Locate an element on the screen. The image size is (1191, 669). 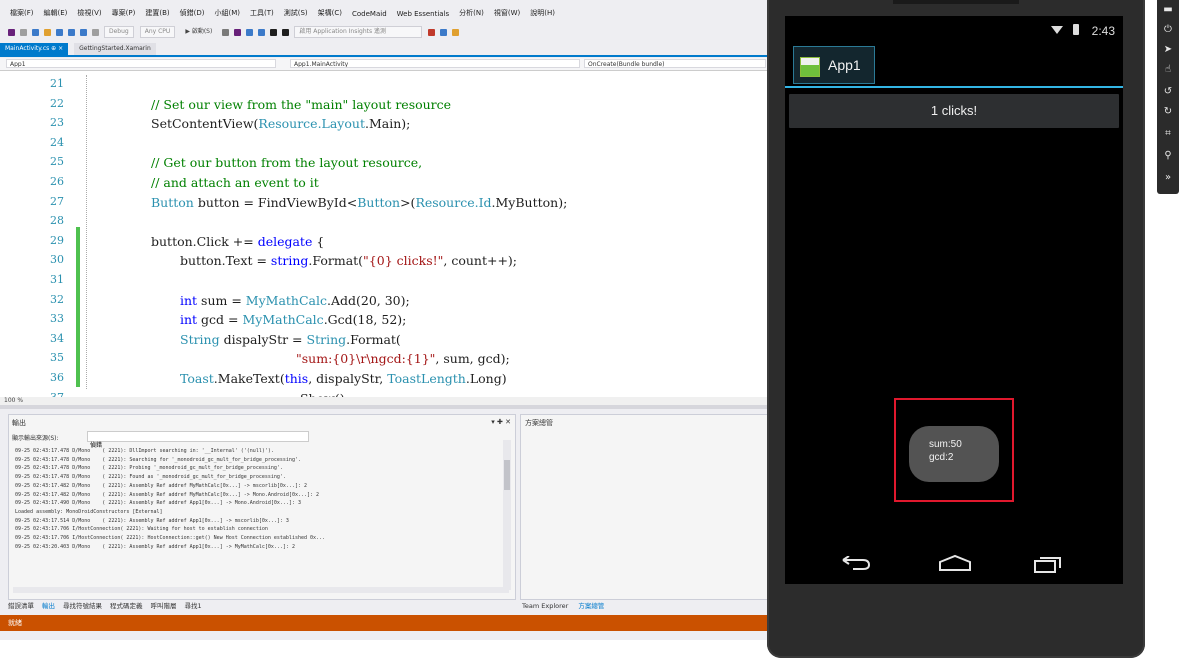
menu-item: 檔案(F) is located at coordinates (22, 15).